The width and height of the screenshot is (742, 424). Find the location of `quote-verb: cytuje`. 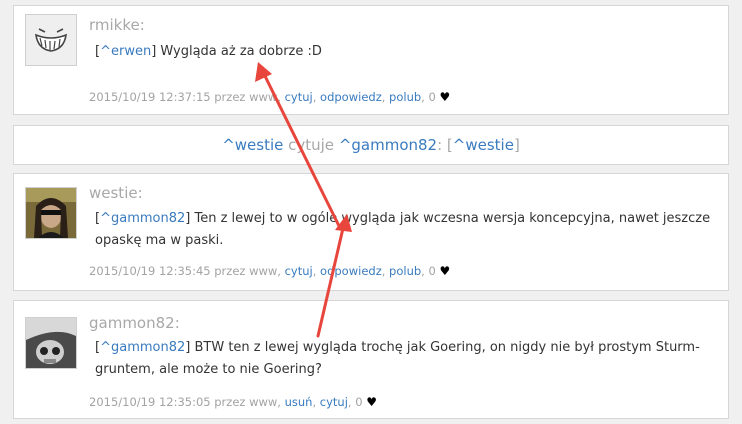

quote-verb: cytuje is located at coordinates (311, 145).